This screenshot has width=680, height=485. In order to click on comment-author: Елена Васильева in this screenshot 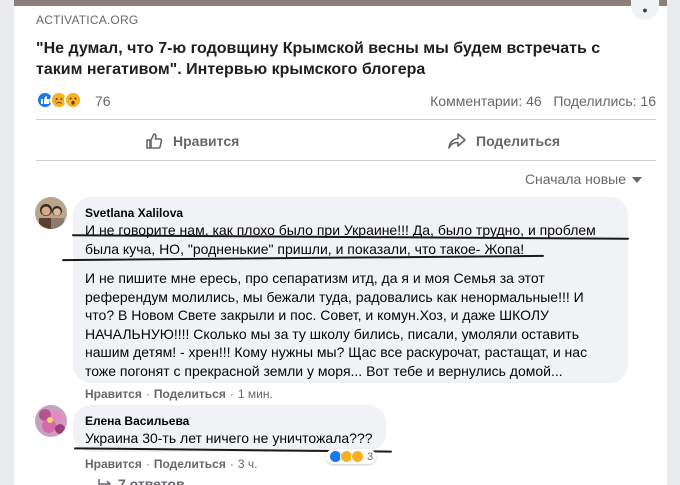, I will do `click(229, 421)`.